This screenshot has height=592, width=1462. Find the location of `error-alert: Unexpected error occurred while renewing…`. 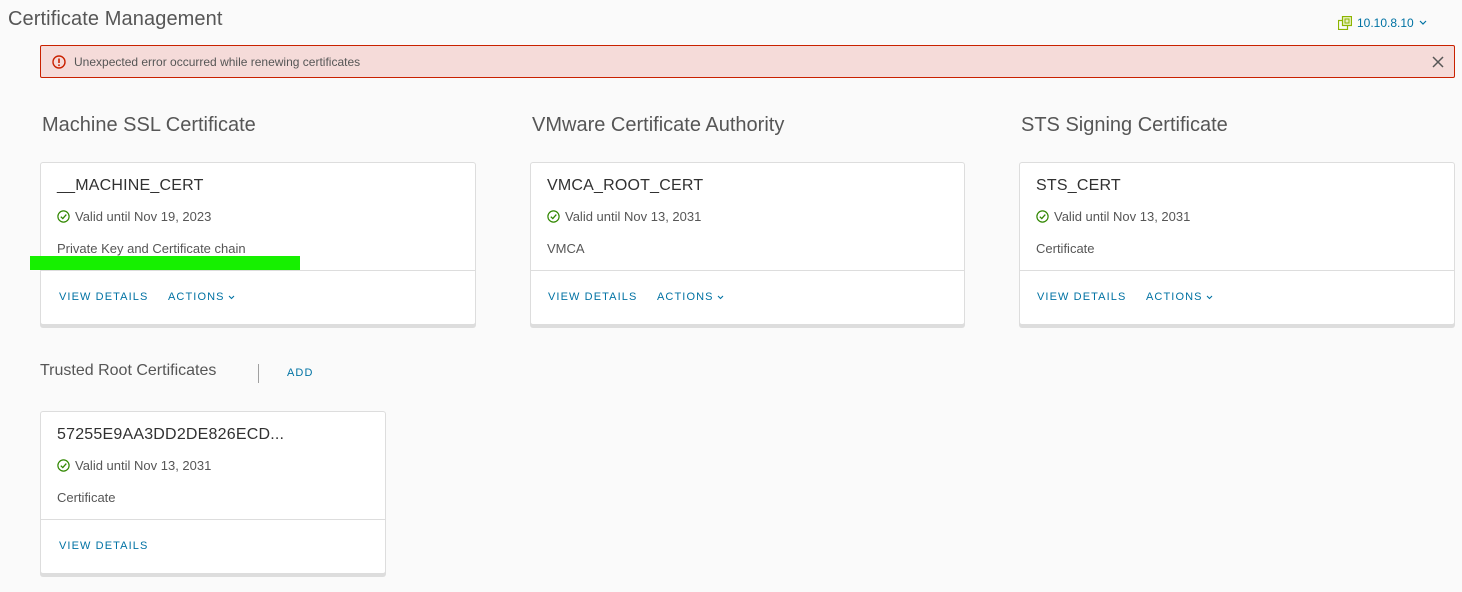

error-alert: Unexpected error occurred while renewing… is located at coordinates (747, 61).